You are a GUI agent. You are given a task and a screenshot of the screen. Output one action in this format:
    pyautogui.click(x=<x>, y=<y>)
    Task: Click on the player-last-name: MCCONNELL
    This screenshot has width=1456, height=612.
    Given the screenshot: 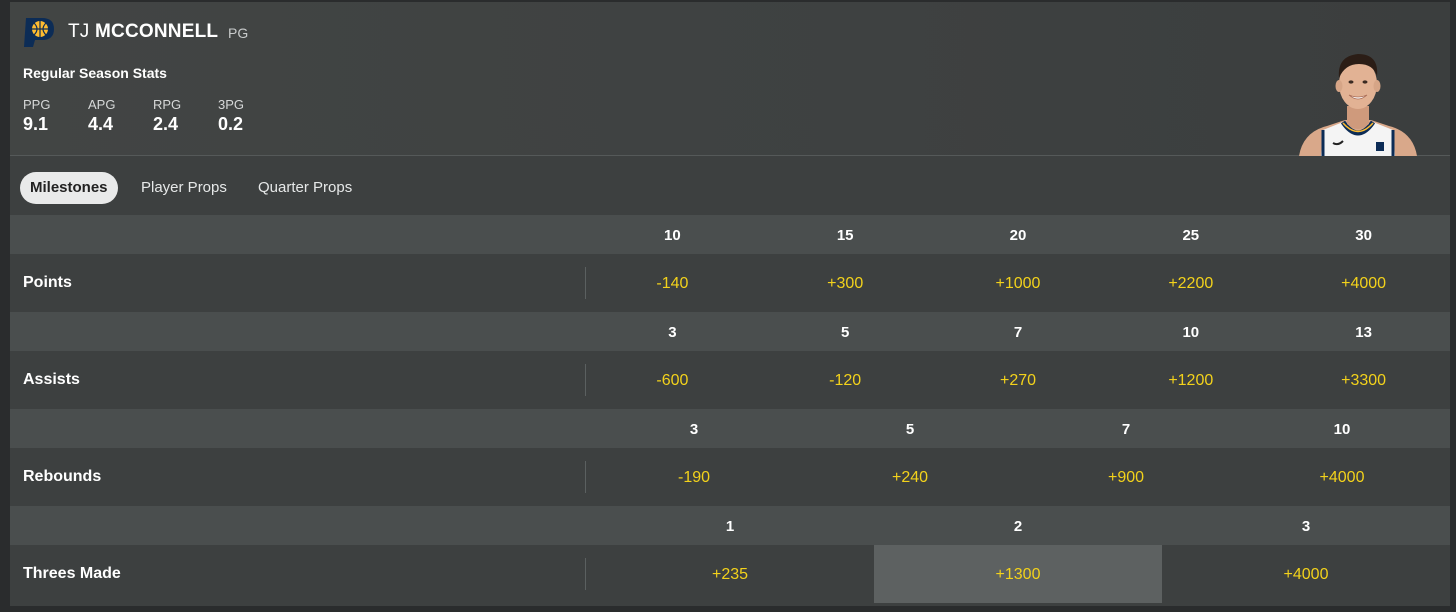 What is the action you would take?
    pyautogui.click(x=157, y=31)
    